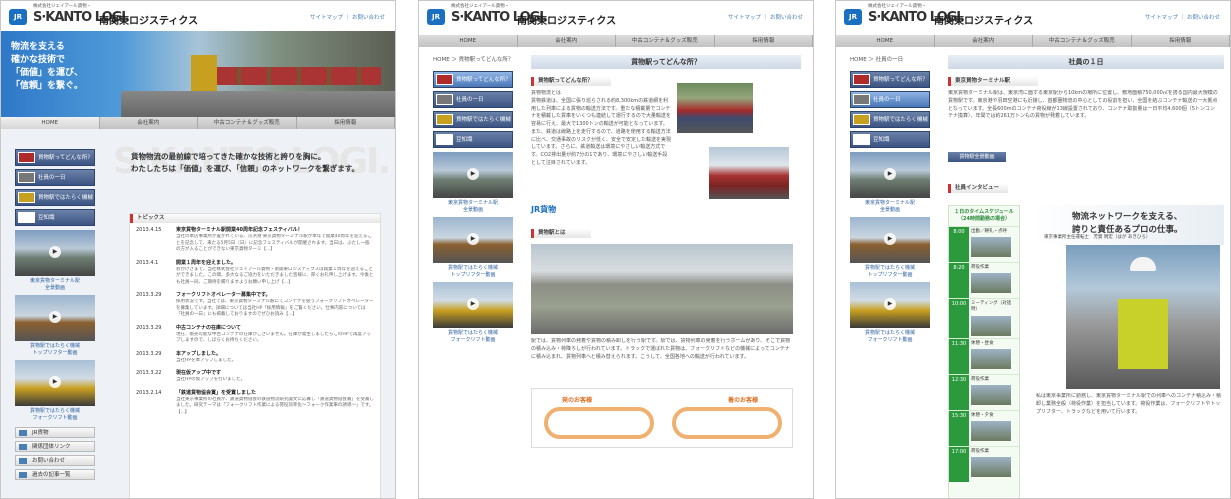  I want to click on hero-ground, so click(258, 104).